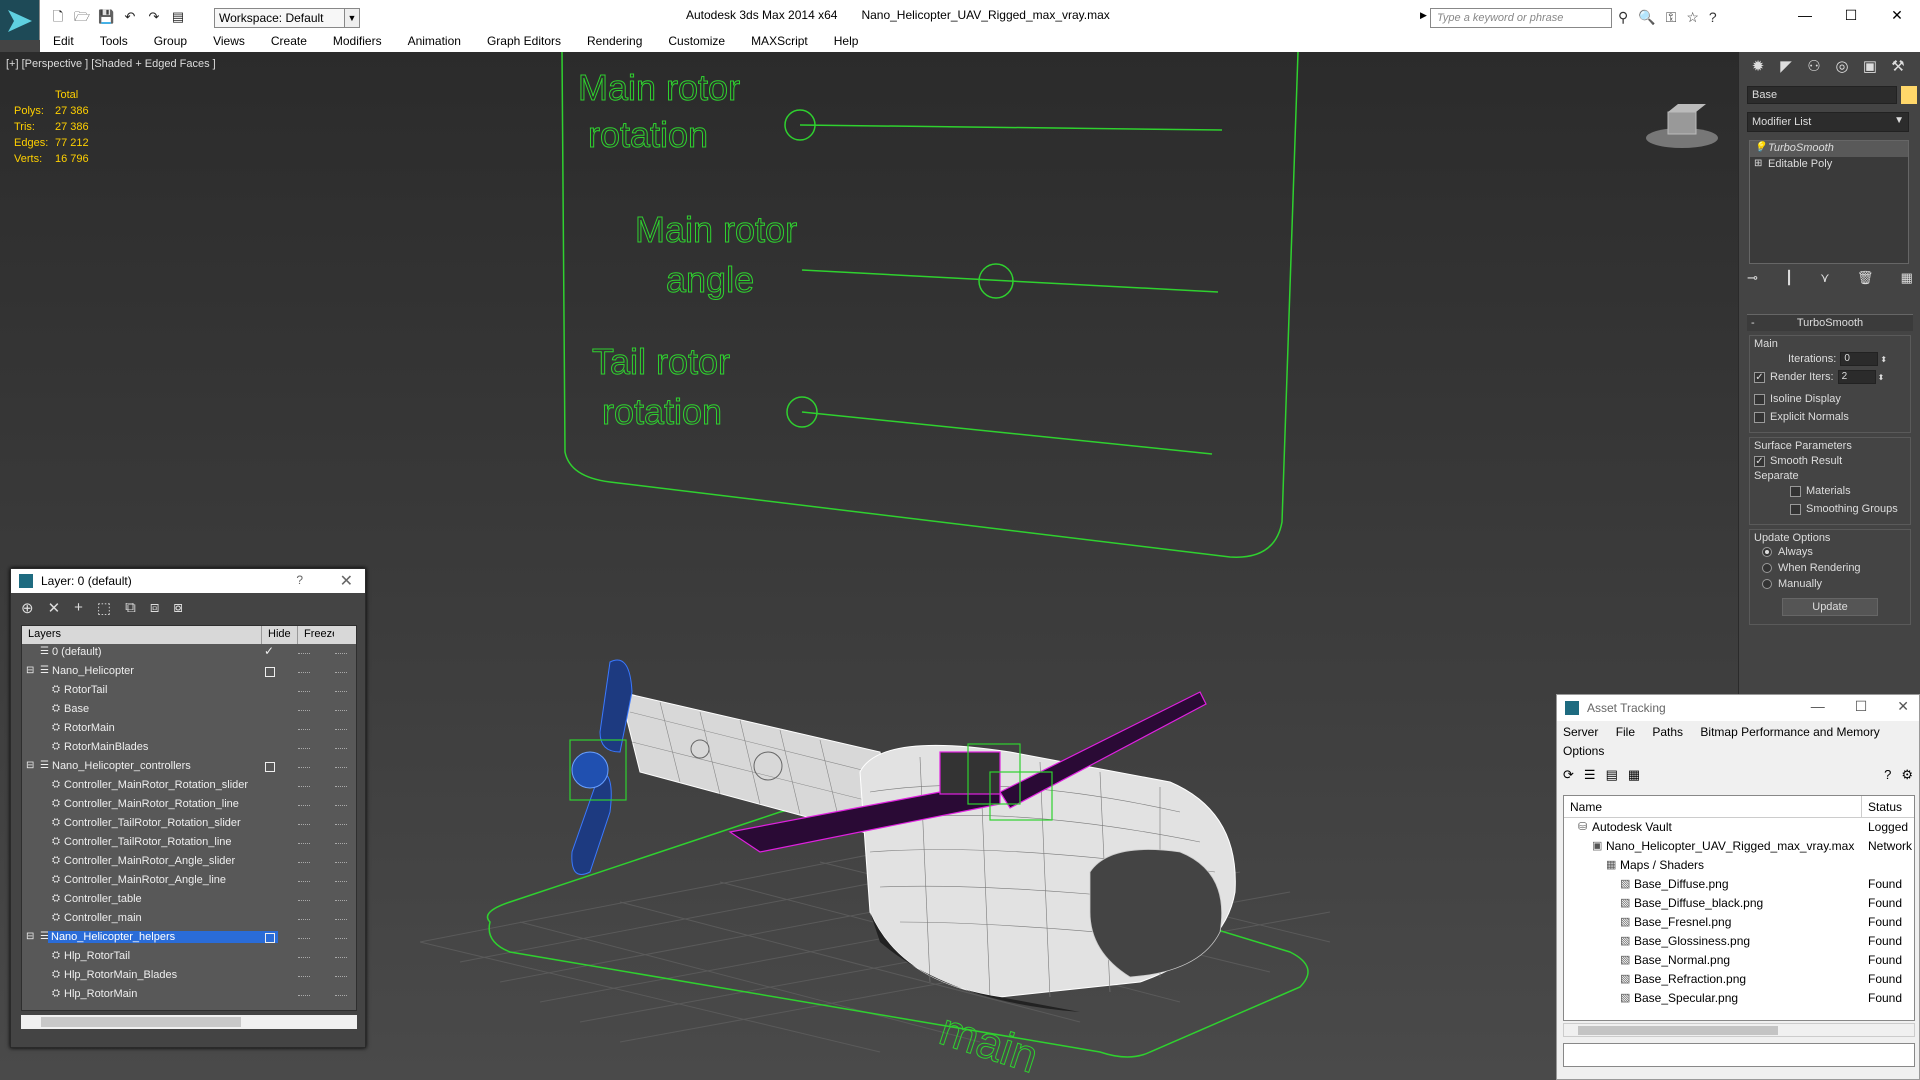  What do you see at coordinates (1713, 17) in the screenshot?
I see `help-icon: ?` at bounding box center [1713, 17].